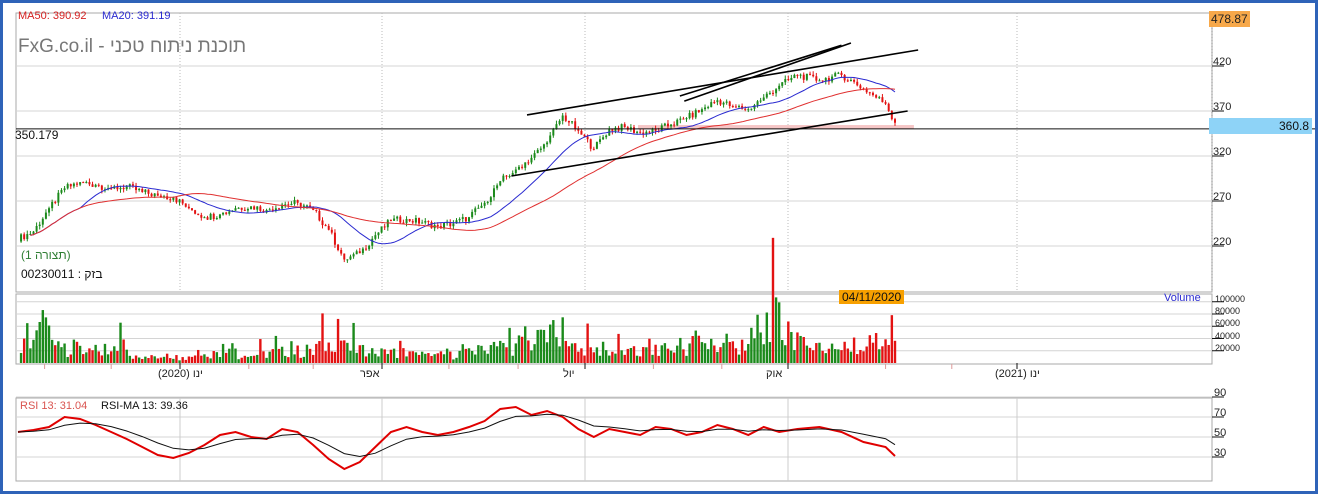  I want to click on hline-price-label: 350.179, so click(37, 135).